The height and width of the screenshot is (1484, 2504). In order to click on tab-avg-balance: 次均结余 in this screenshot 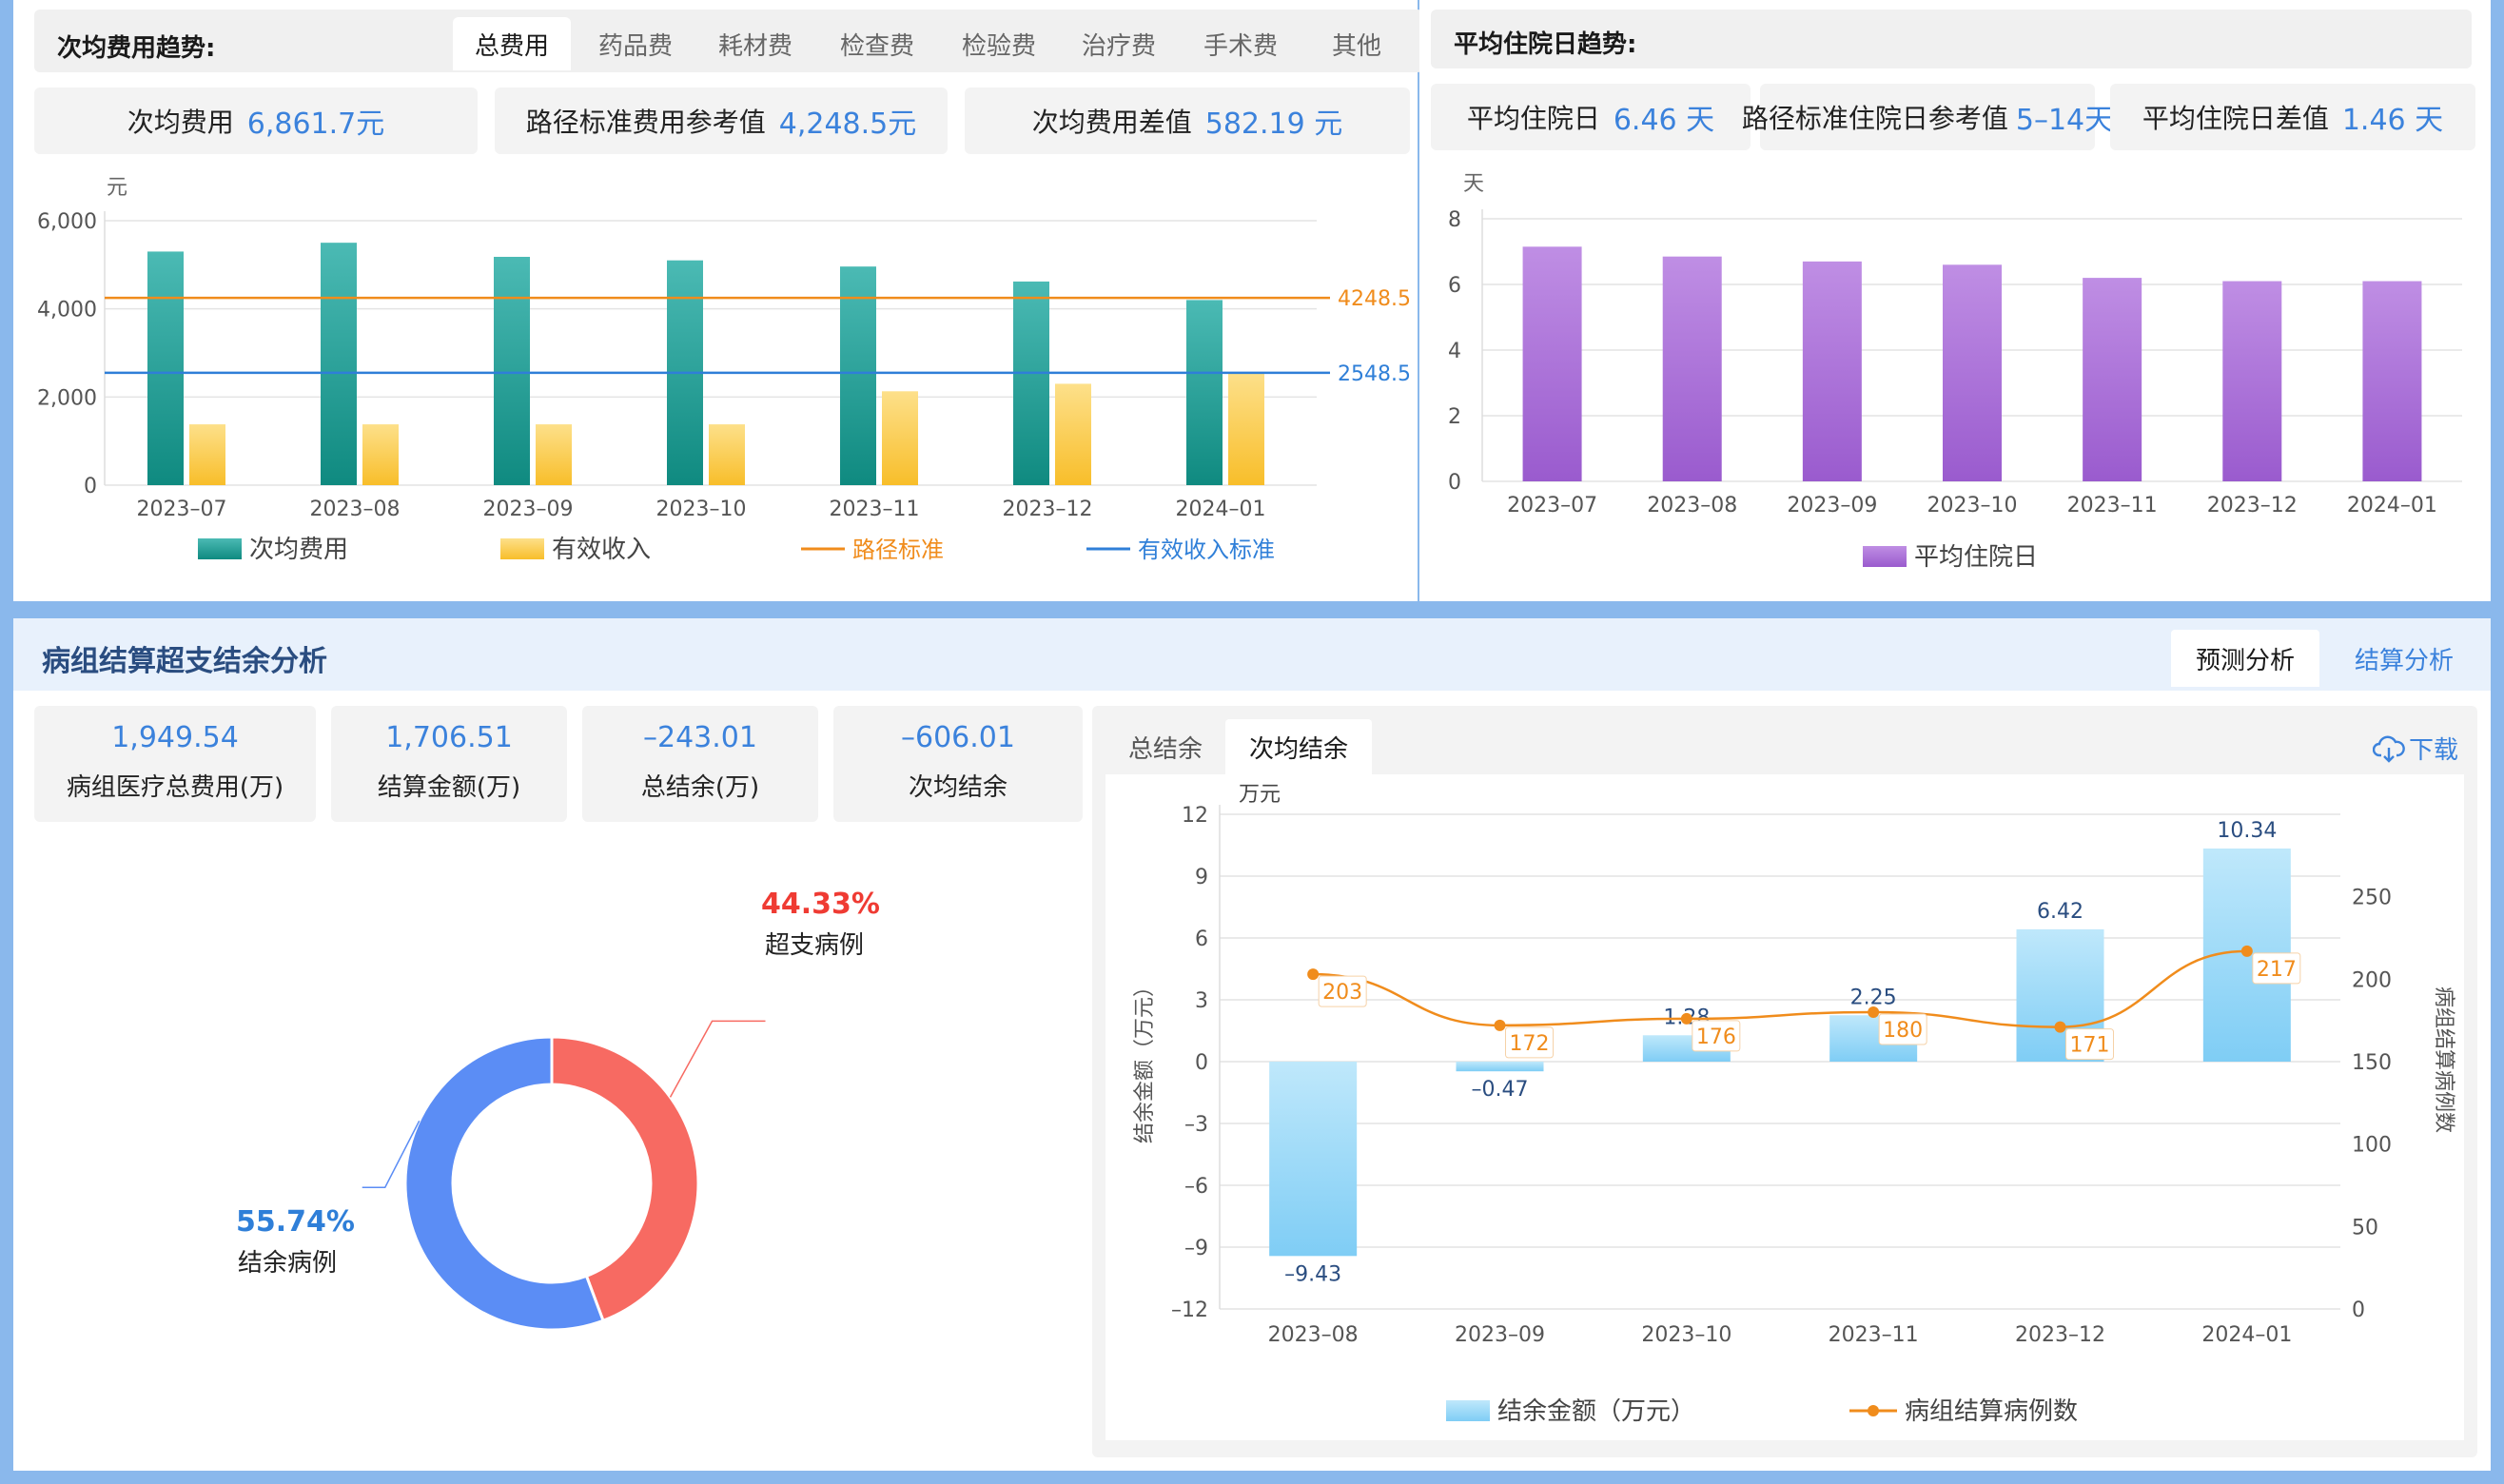, I will do `click(1298, 746)`.